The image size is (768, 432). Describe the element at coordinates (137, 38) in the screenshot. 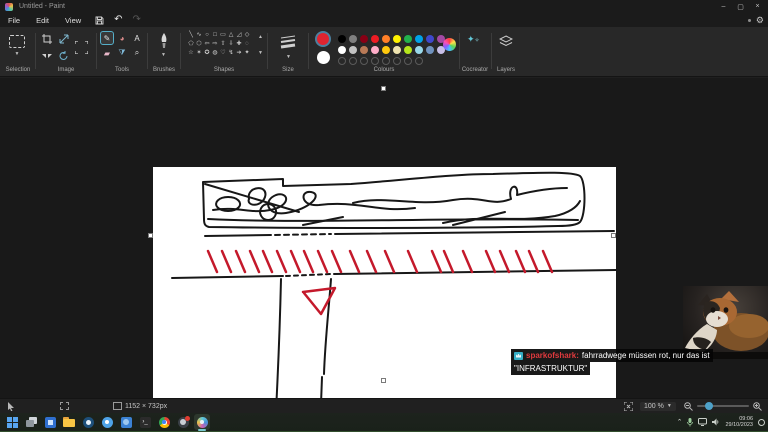

I see `text-tool: A` at that location.